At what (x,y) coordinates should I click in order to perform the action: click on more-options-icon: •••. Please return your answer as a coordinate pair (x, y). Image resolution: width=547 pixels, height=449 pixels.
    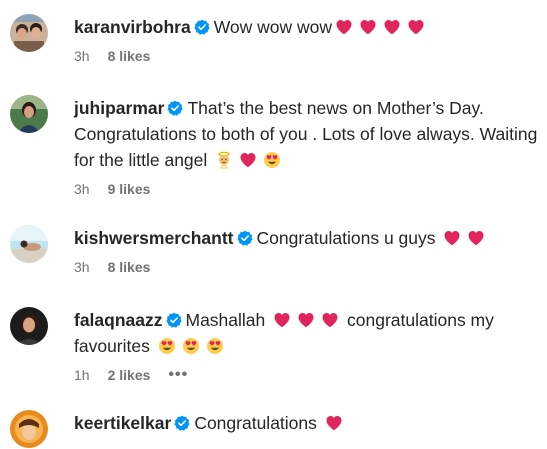
    Looking at the image, I should click on (178, 375).